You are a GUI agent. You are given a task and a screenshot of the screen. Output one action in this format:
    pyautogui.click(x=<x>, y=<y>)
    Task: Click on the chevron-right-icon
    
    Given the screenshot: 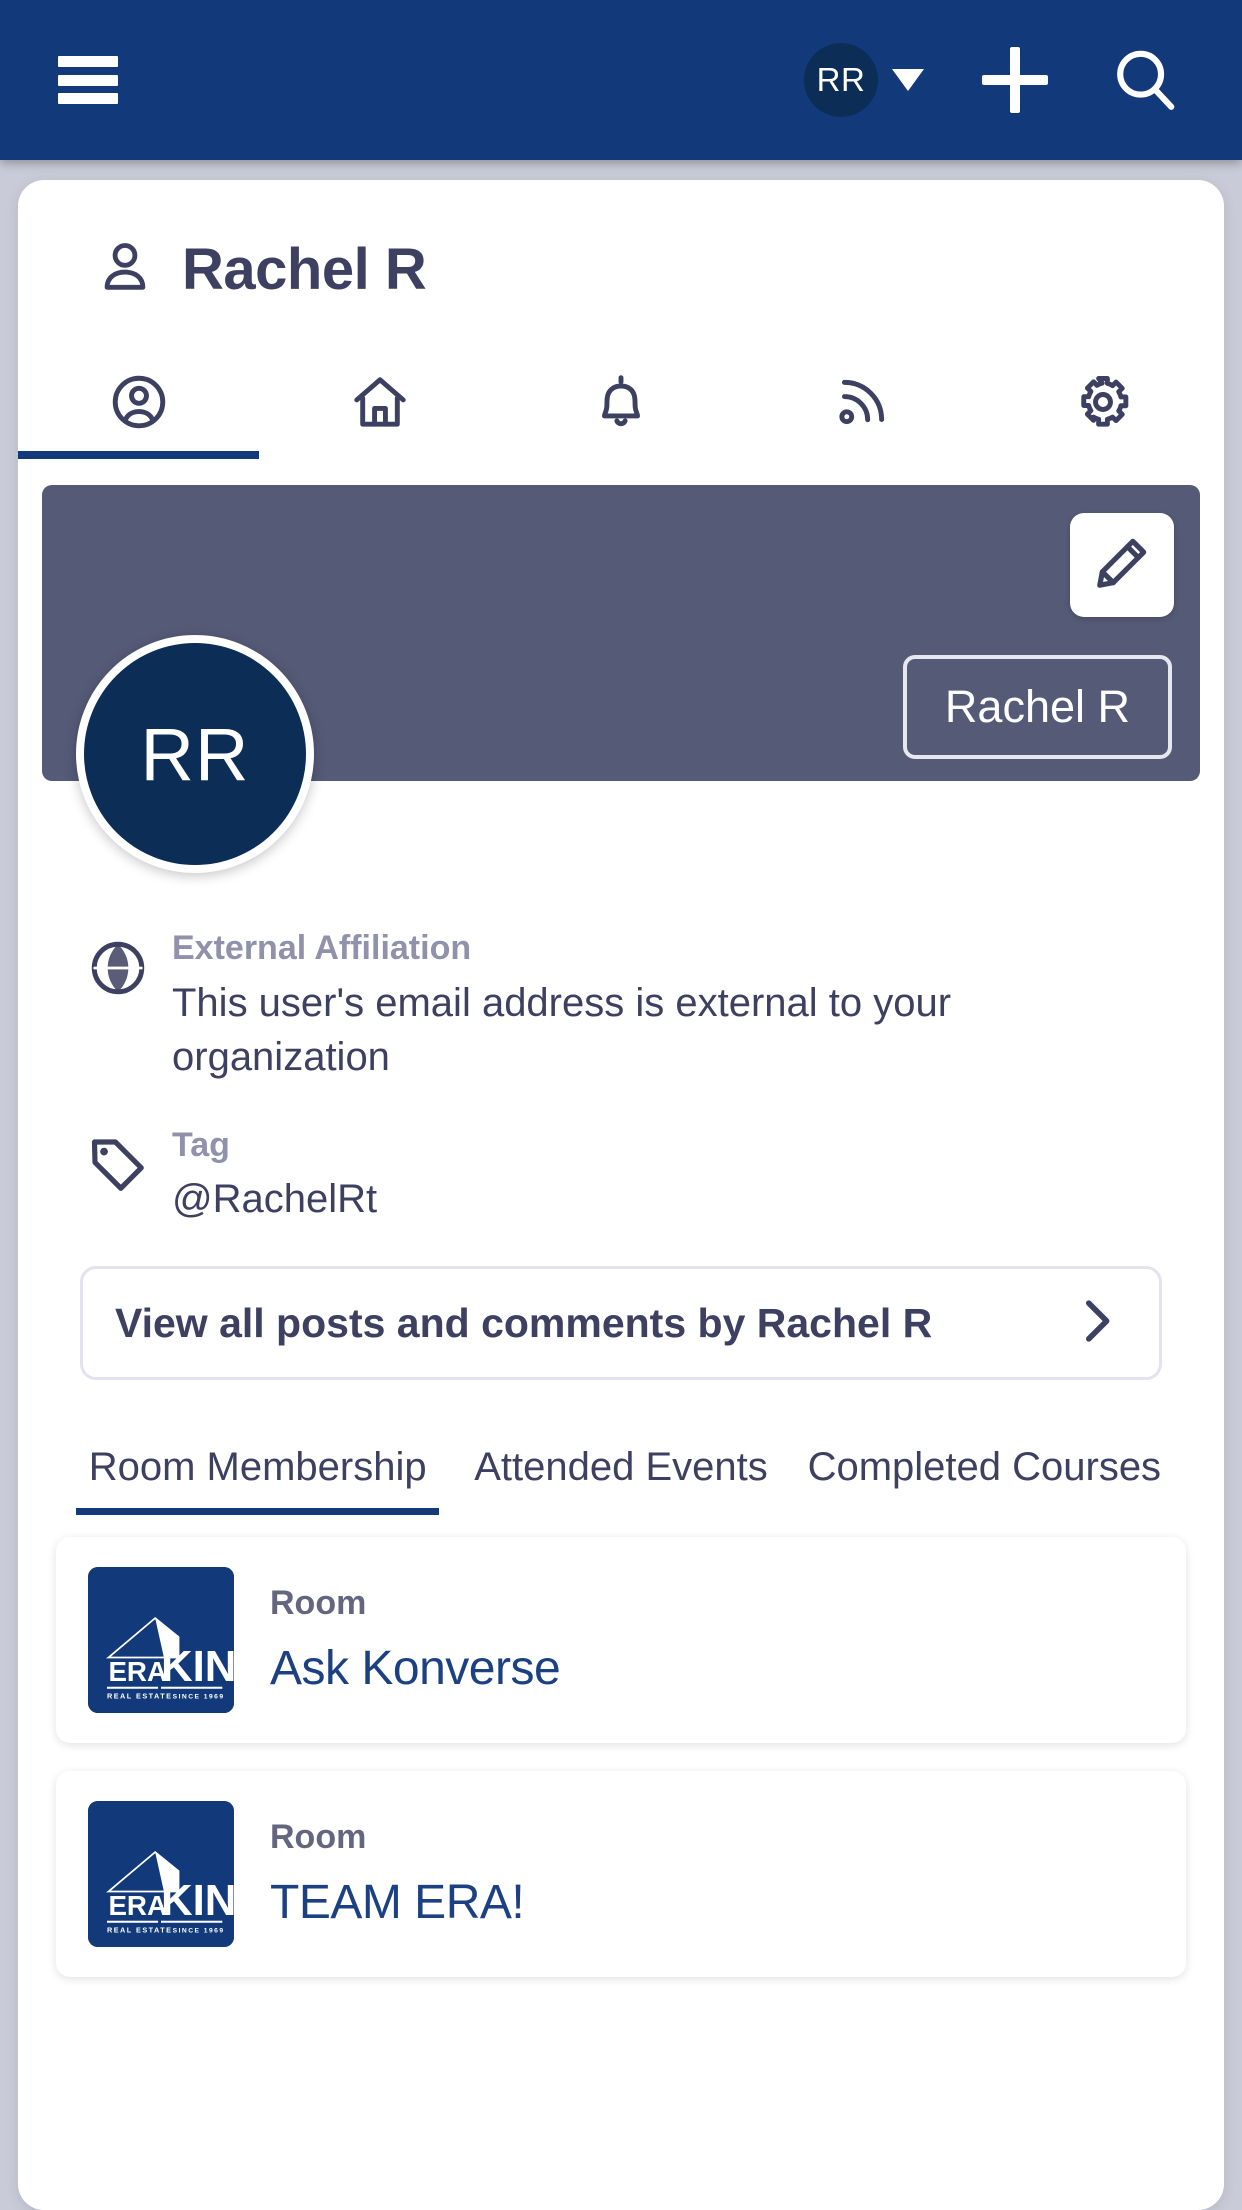 What is the action you would take?
    pyautogui.click(x=1096, y=1323)
    